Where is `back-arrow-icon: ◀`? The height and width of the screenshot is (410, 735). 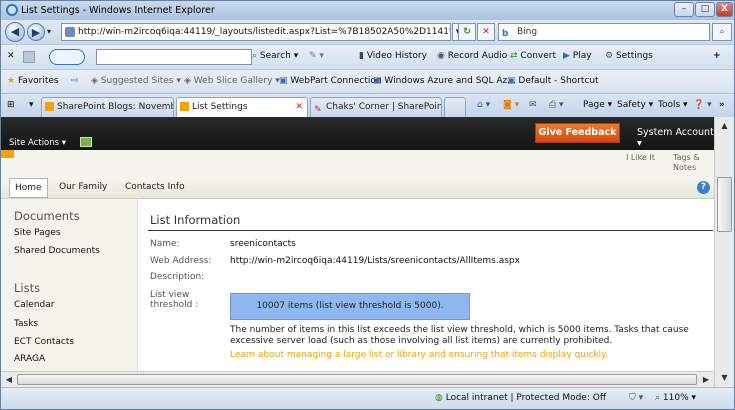 back-arrow-icon: ◀ is located at coordinates (15, 31).